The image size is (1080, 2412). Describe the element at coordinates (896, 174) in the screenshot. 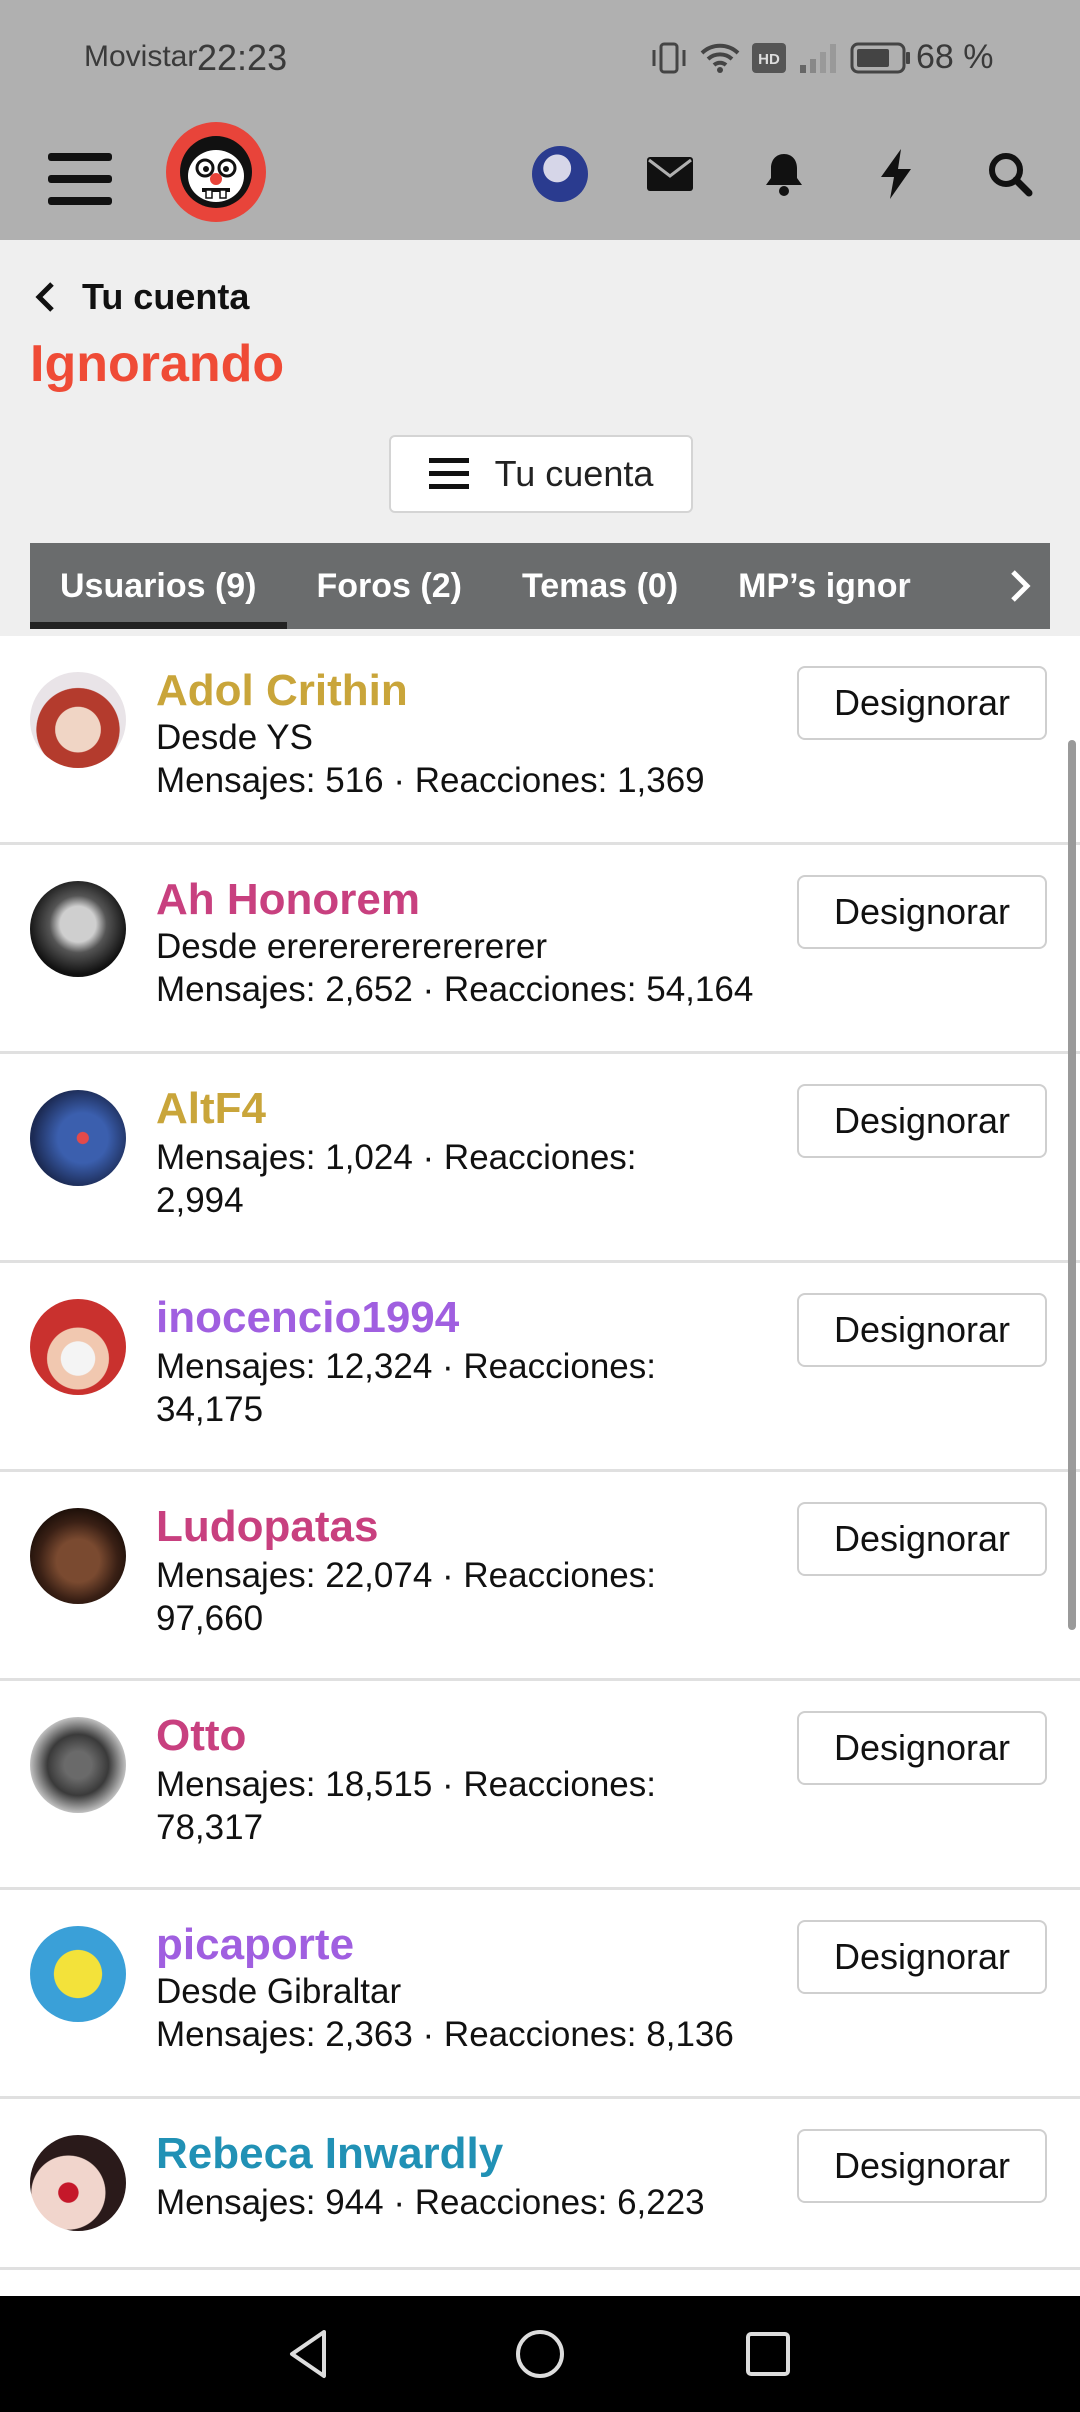

I see `lightning-icon` at that location.